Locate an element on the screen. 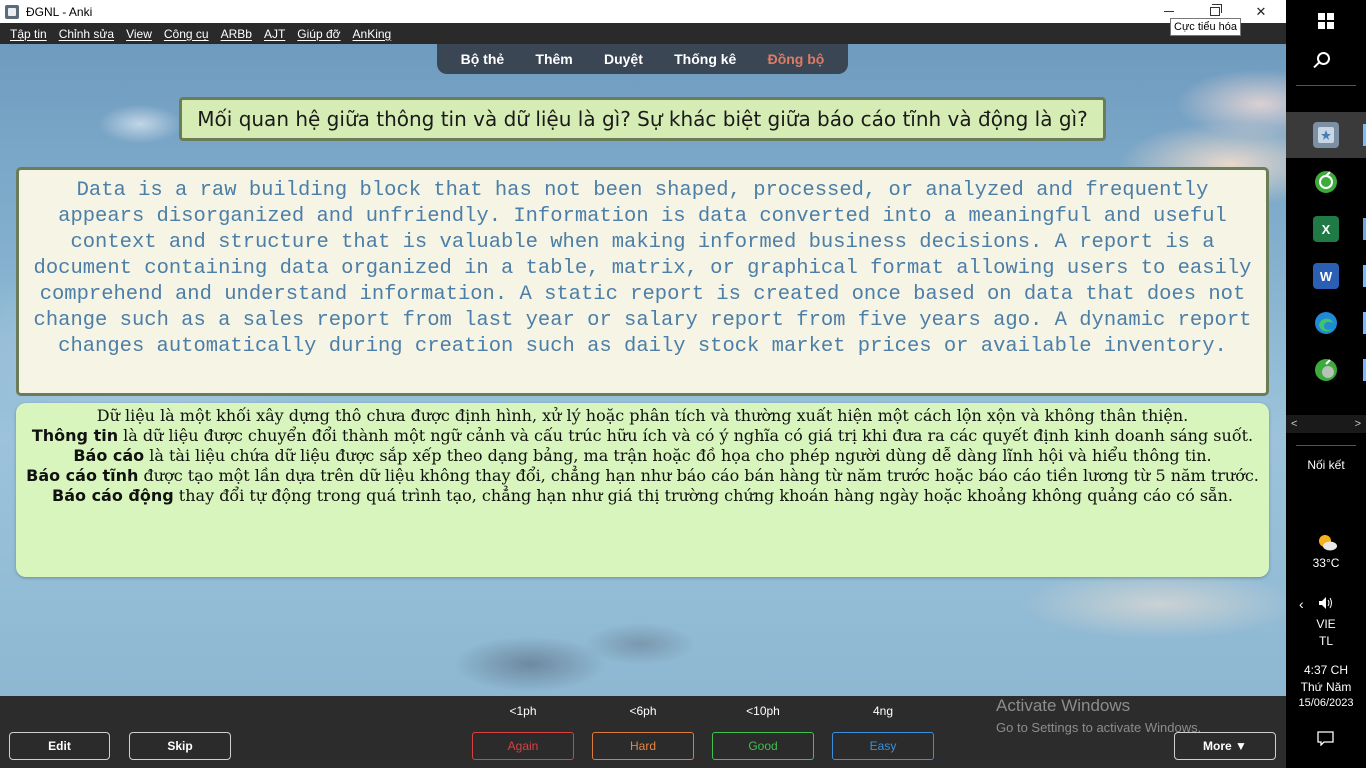  taskbar-app-word: W is located at coordinates (1326, 276).